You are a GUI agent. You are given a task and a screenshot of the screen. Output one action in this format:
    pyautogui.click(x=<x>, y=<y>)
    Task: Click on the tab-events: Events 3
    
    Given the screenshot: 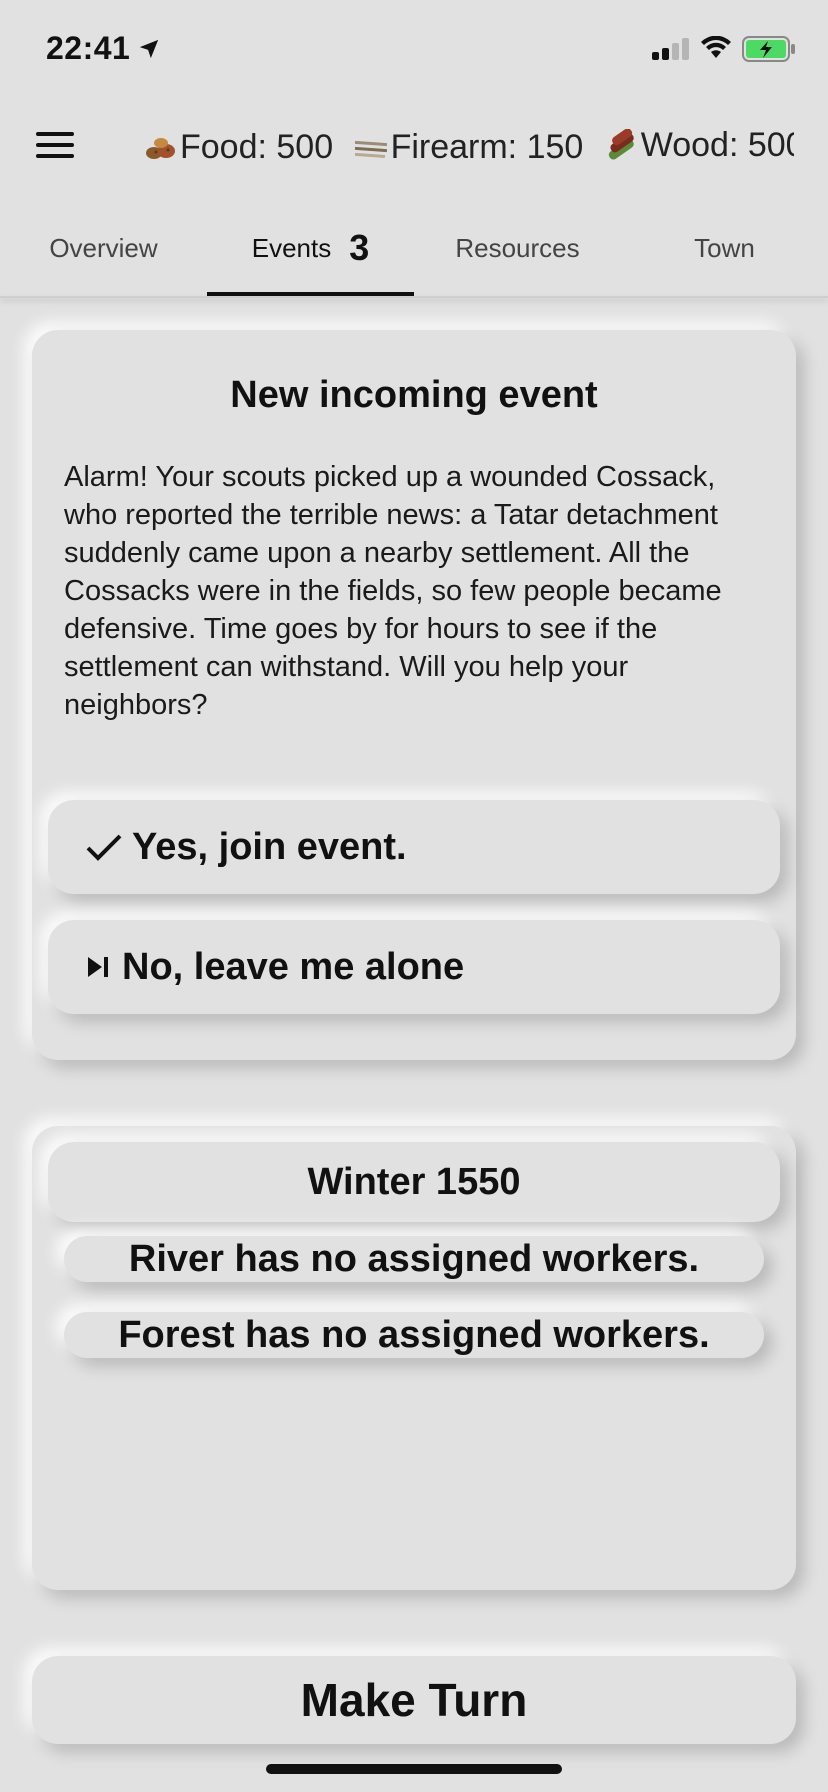 What is the action you would take?
    pyautogui.click(x=310, y=248)
    